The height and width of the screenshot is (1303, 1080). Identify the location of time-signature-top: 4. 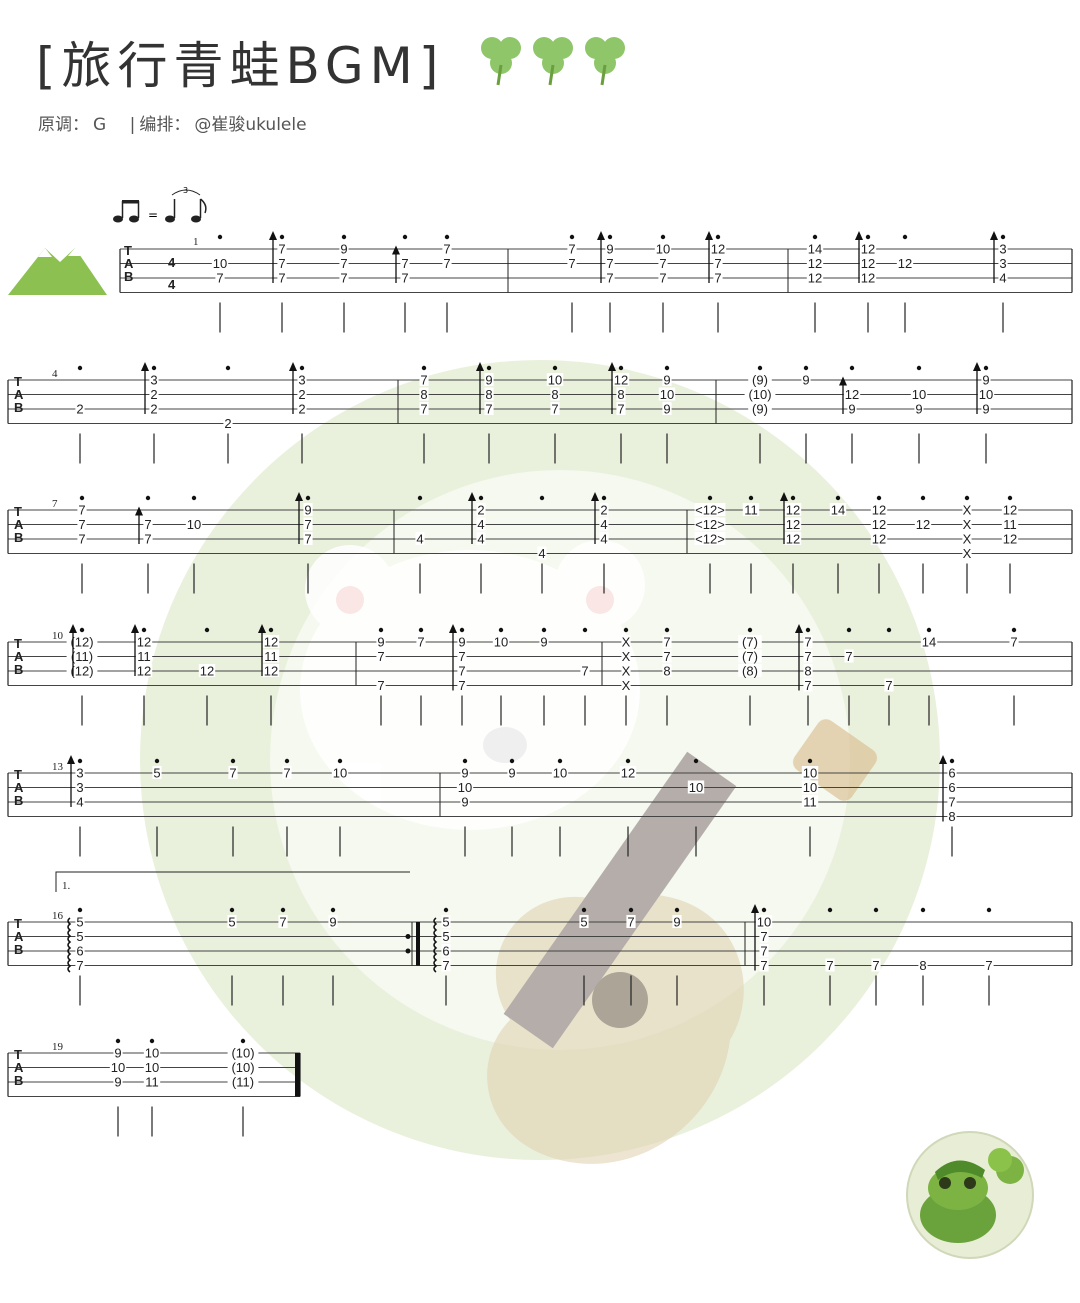
(172, 262).